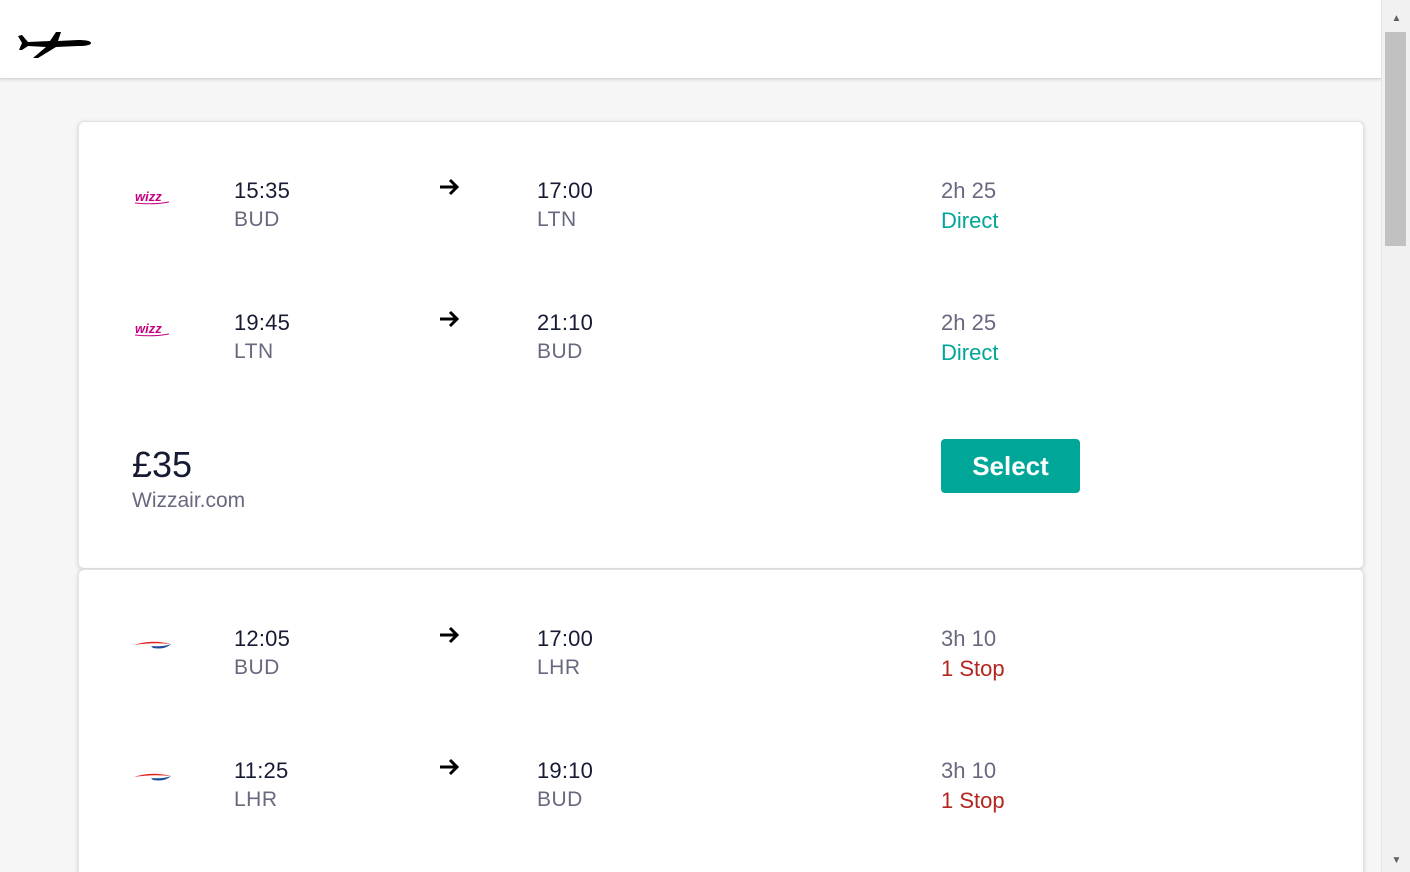  I want to click on scroll-up-icon: ▲, so click(1396, 19).